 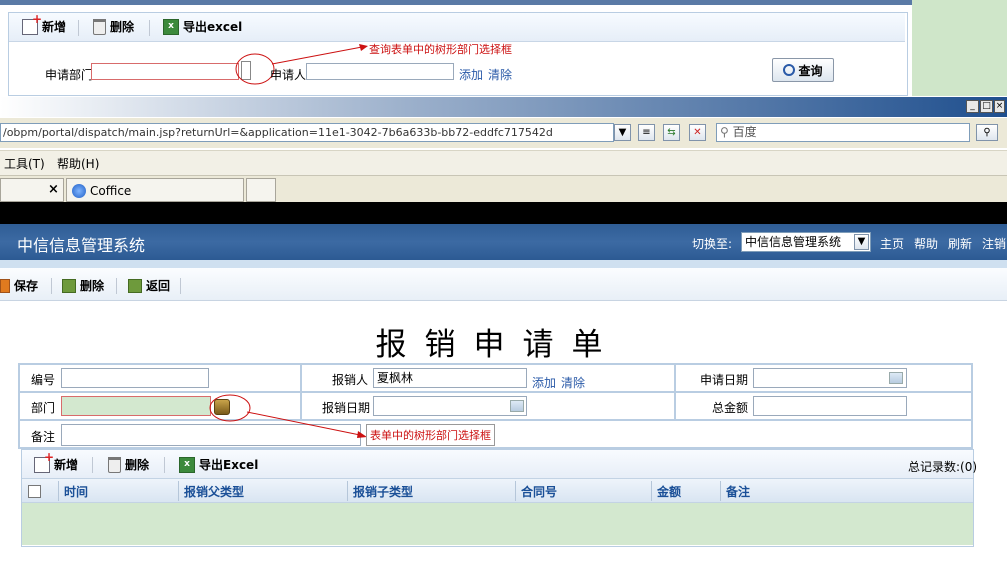 I want to click on switch-label: 切换至:, so click(x=712, y=244).